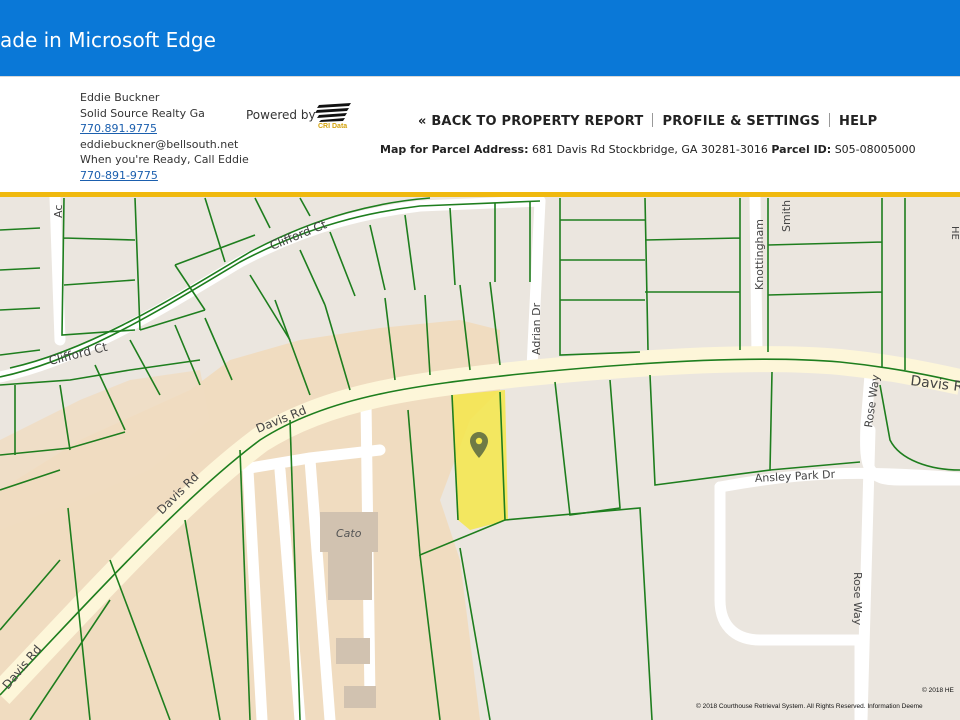 This screenshot has width=960, height=720. I want to click on agent-tagline: When you're Ready, Call Eddie, so click(164, 159).